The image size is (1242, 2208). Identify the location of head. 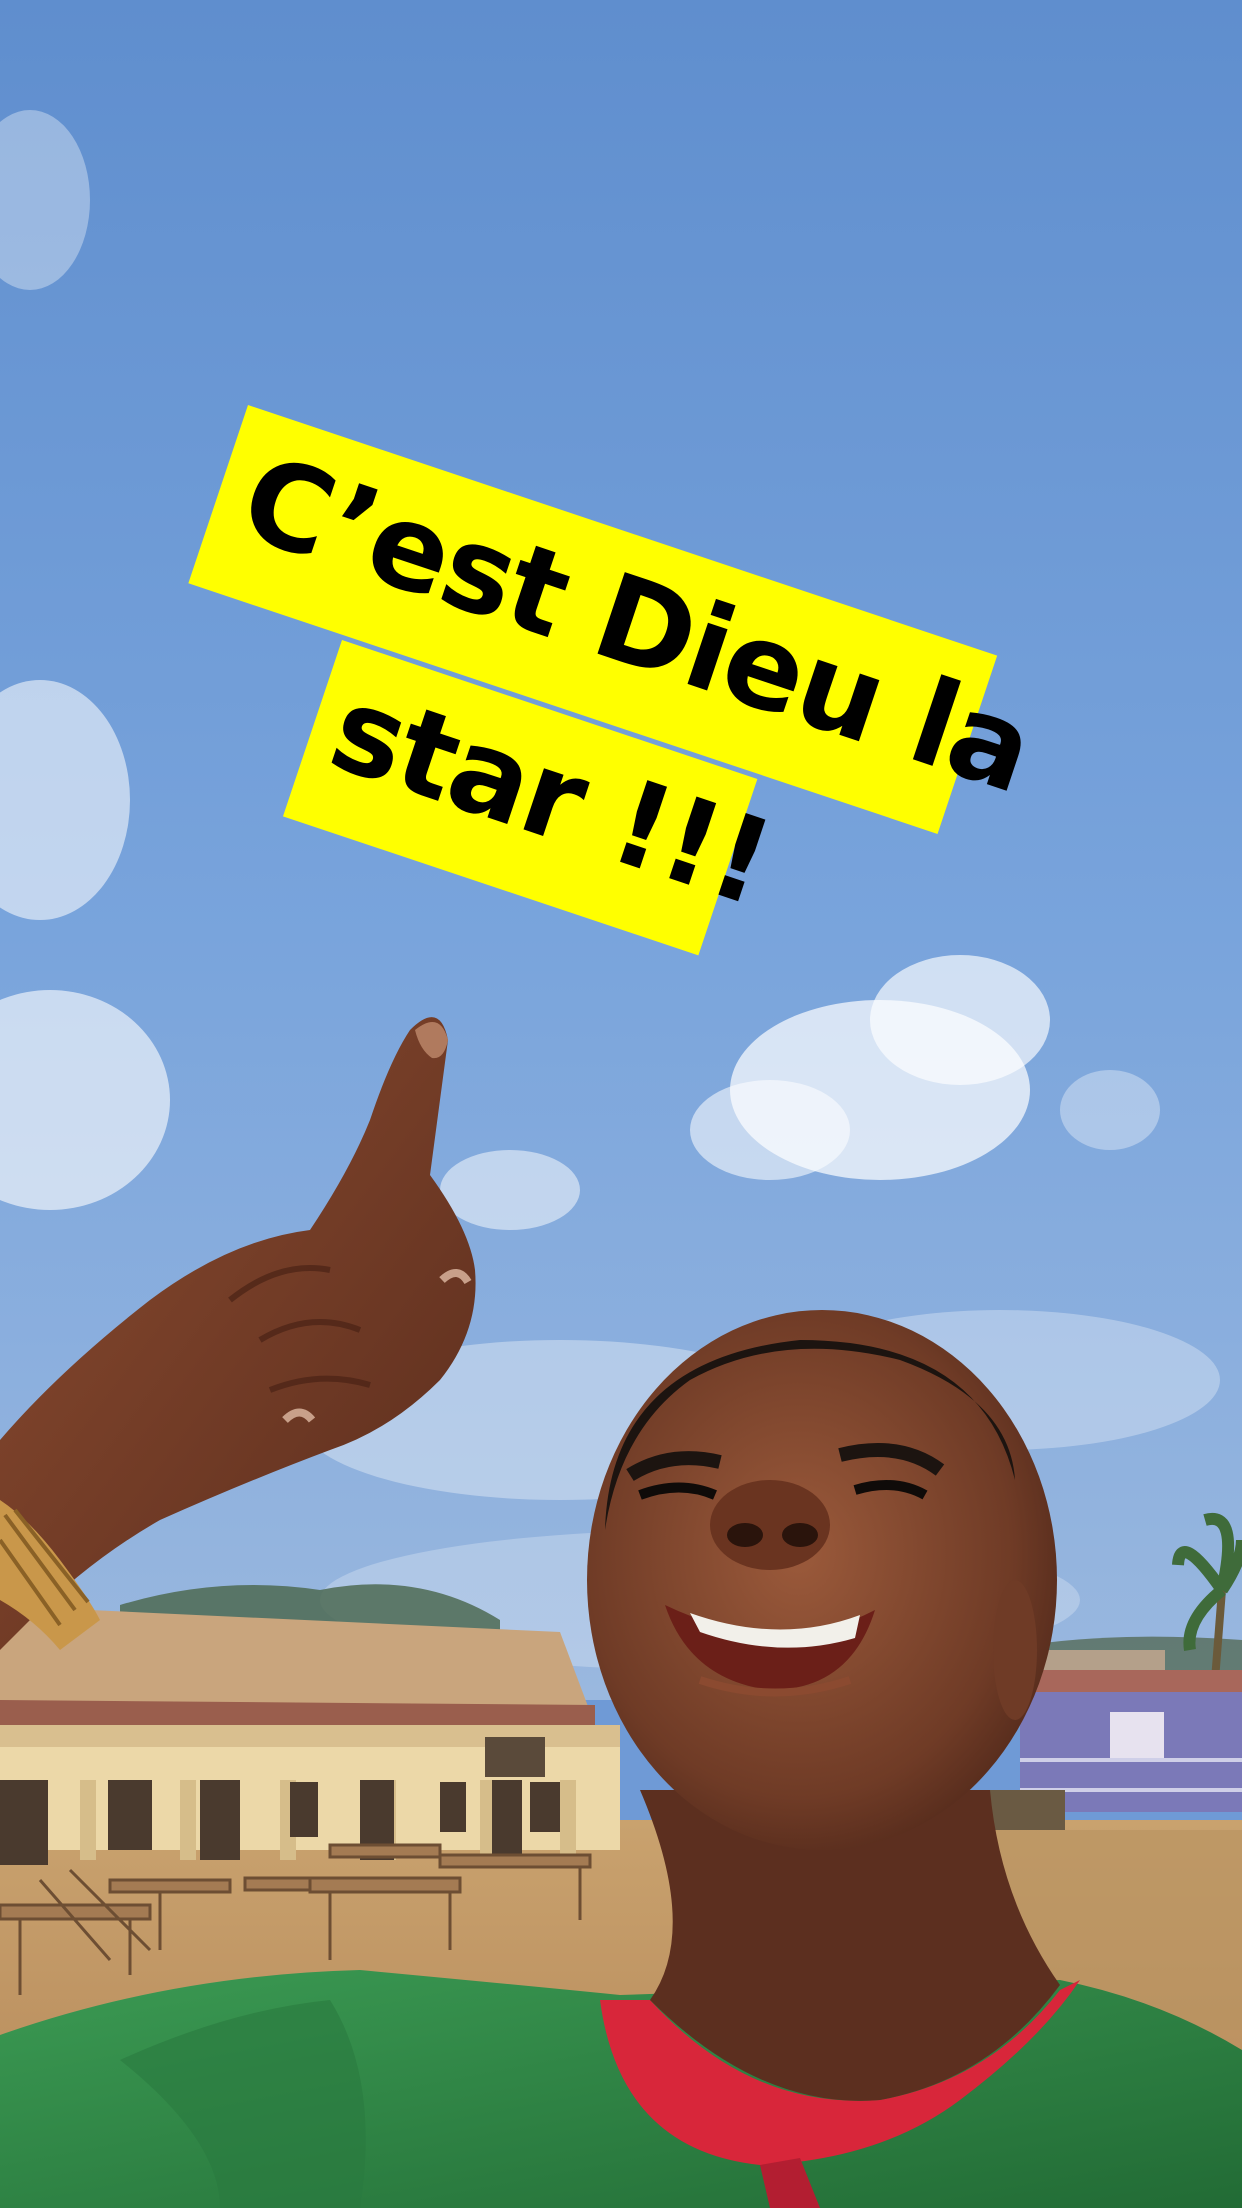
(822, 1580).